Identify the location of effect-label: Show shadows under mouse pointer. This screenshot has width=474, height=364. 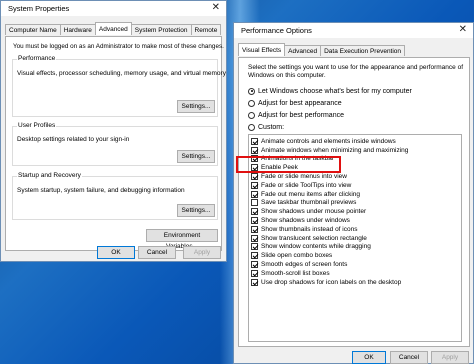
(314, 212).